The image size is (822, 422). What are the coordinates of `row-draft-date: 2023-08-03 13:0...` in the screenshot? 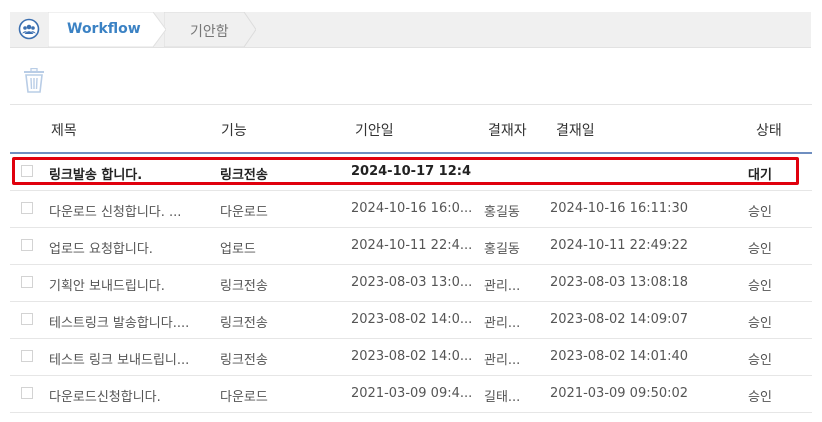 It's located at (411, 282).